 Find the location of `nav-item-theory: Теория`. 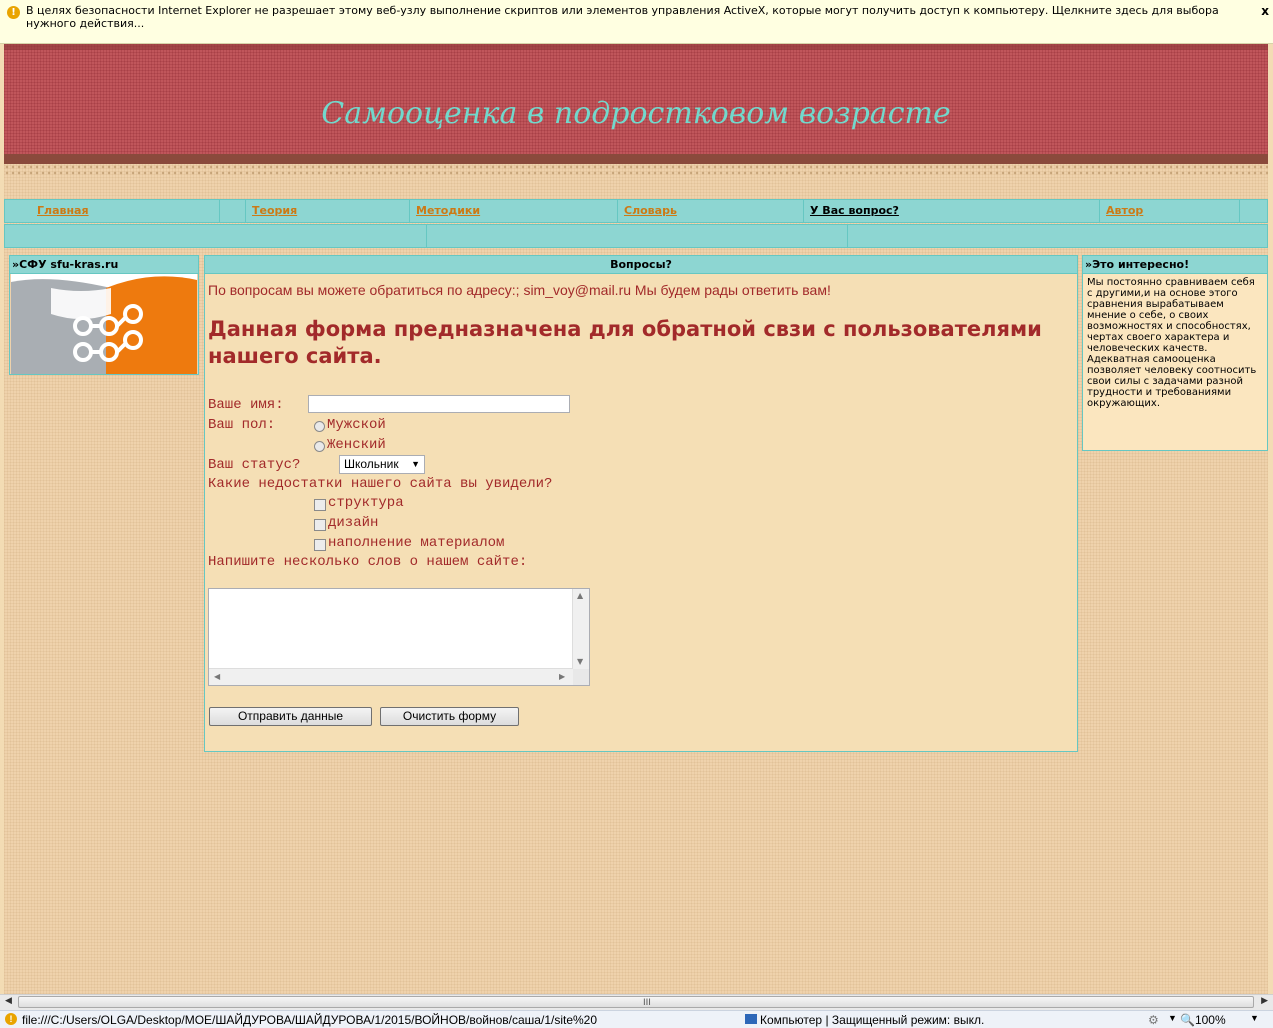

nav-item-theory: Теория is located at coordinates (327, 211).